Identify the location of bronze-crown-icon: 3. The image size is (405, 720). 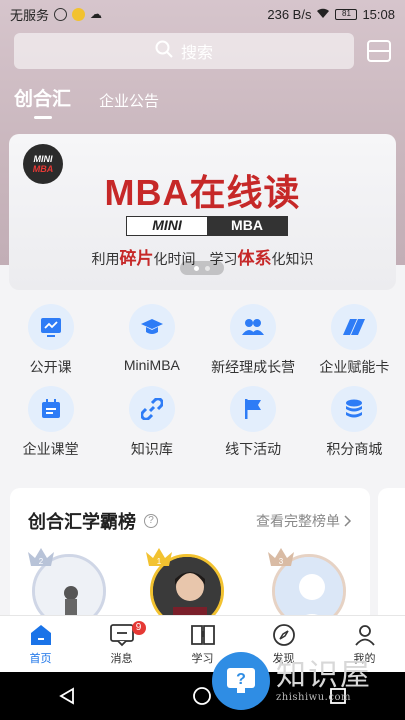
(281, 557).